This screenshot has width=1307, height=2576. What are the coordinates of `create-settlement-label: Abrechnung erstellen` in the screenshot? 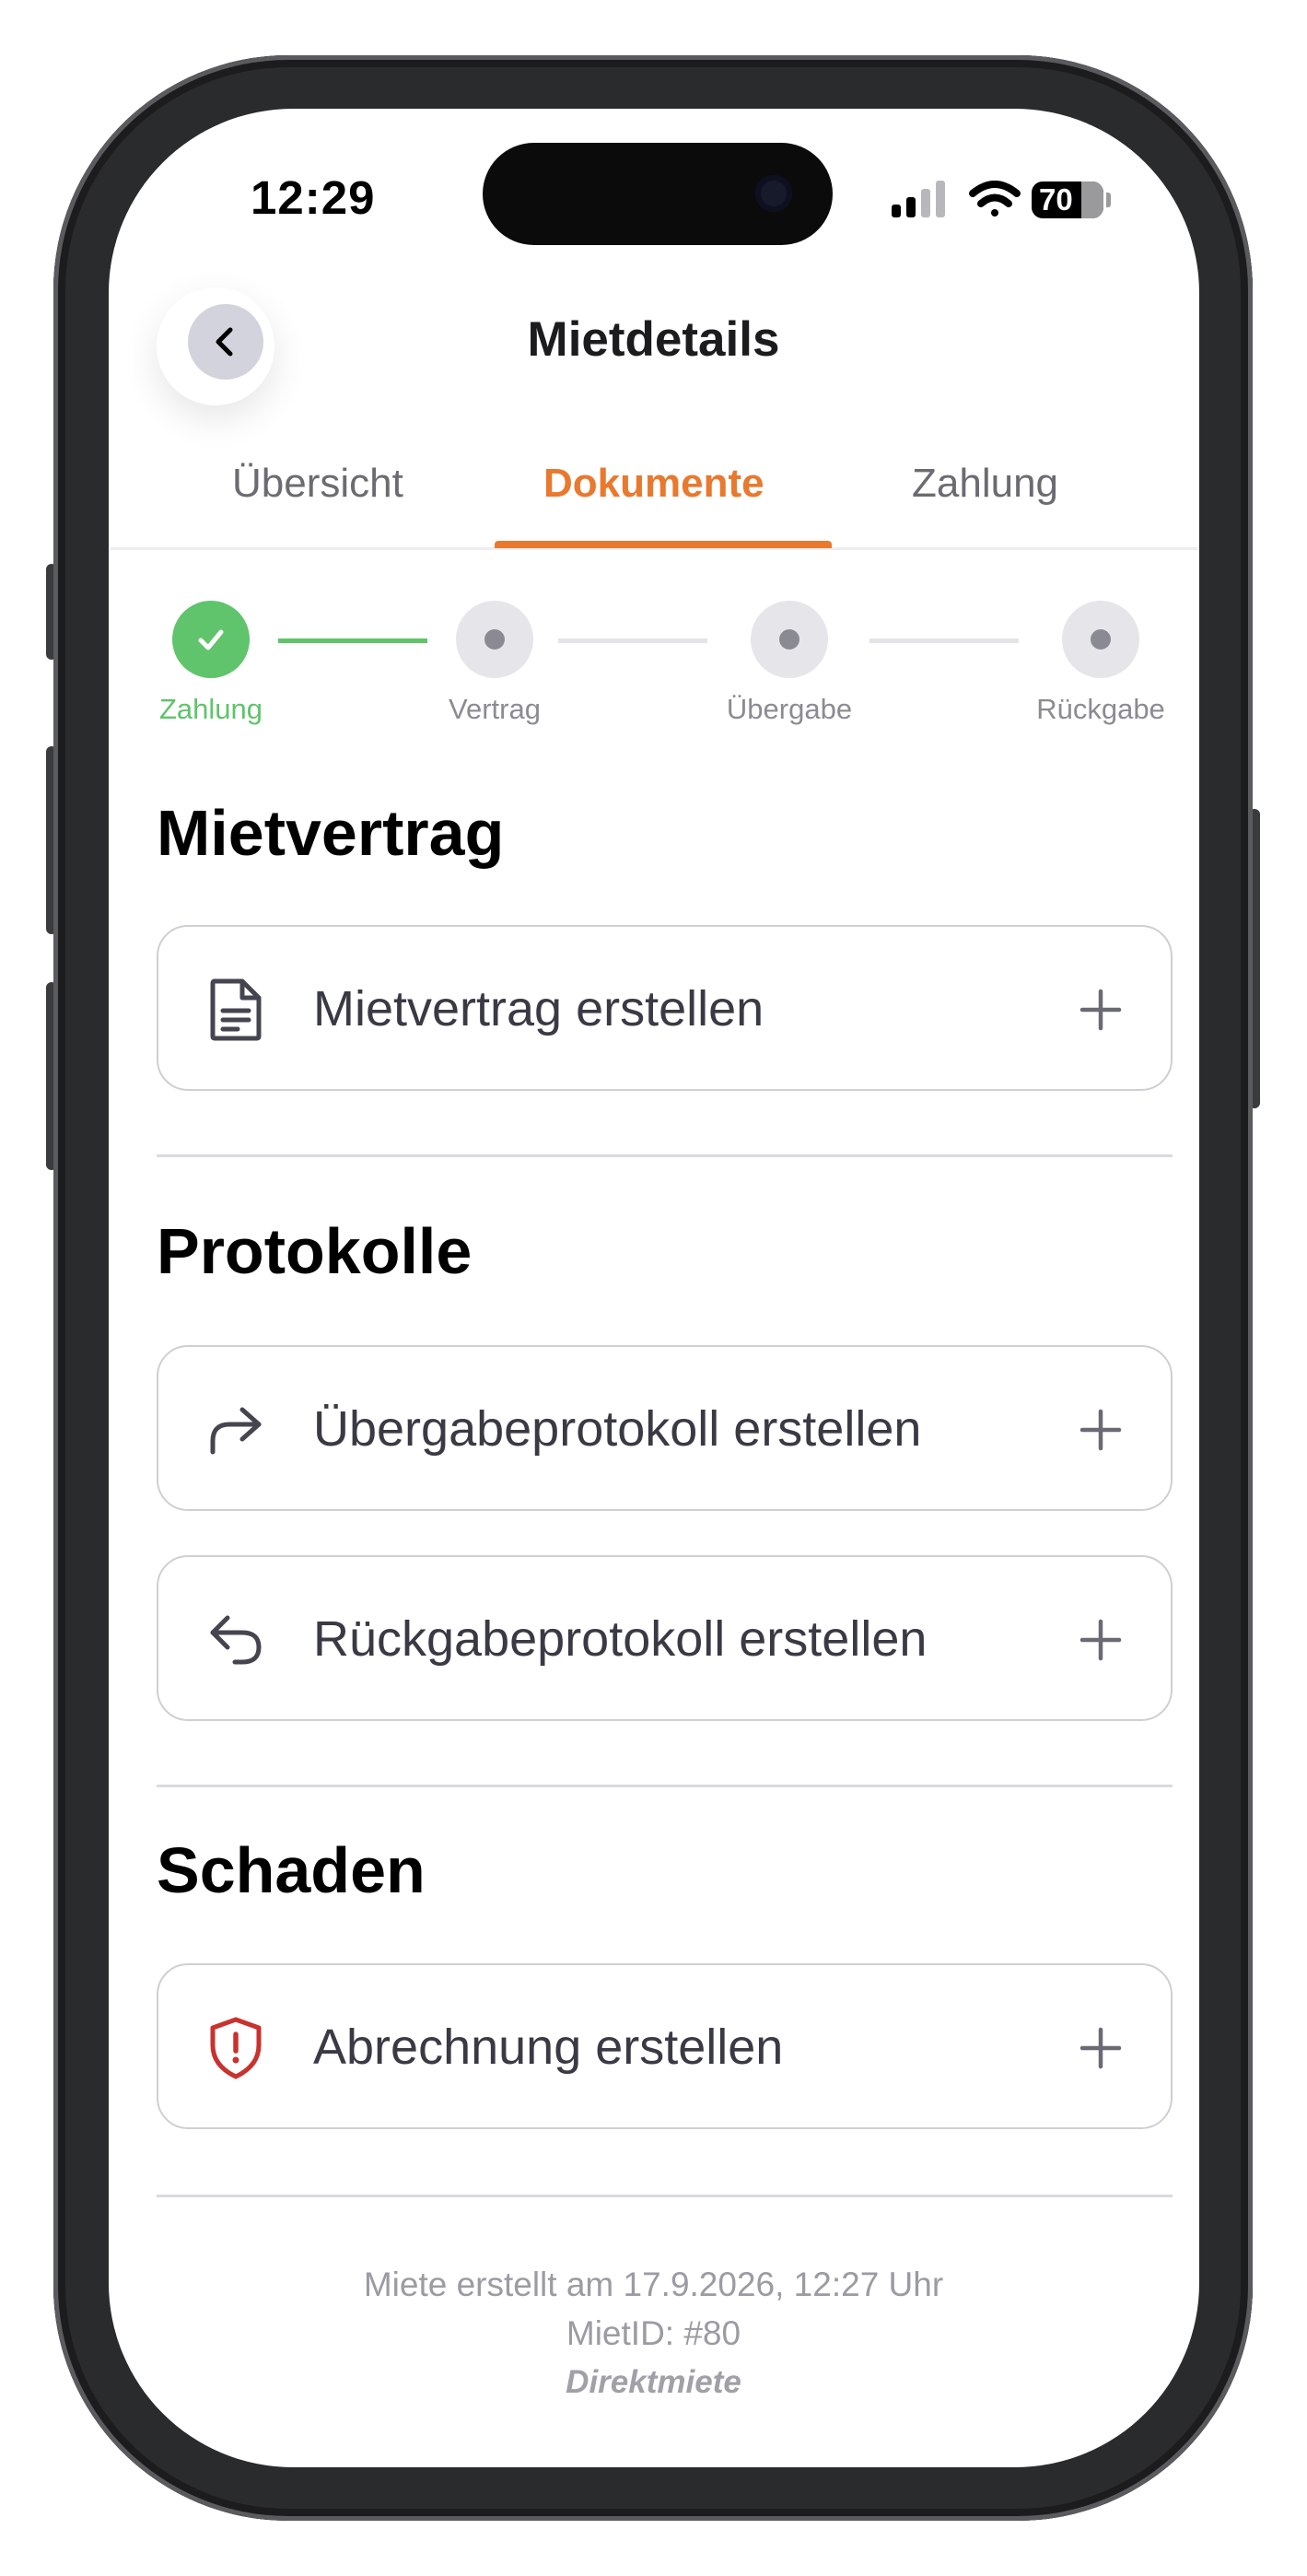 It's located at (549, 2047).